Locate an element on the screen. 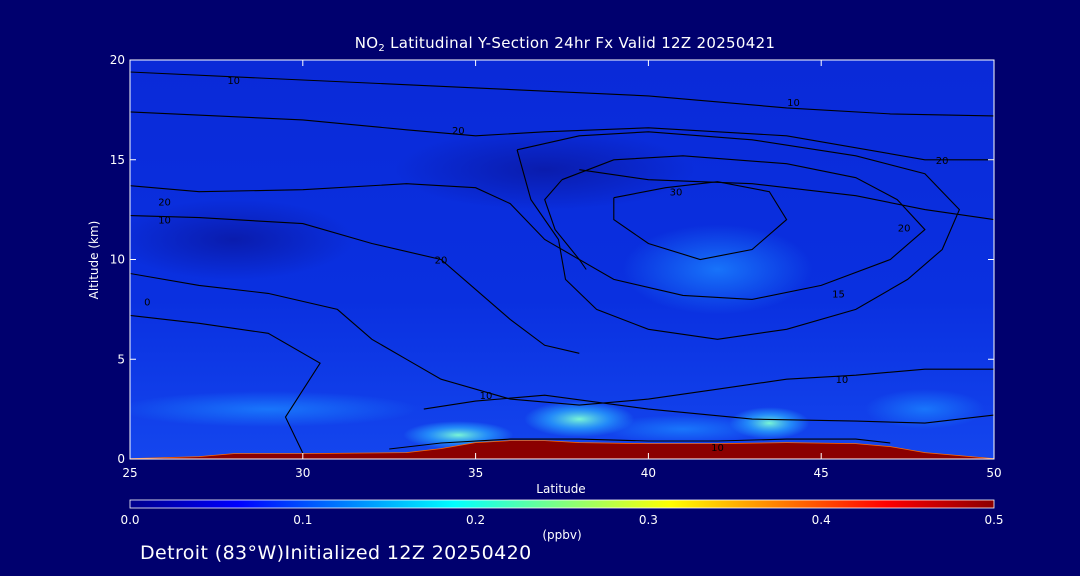 The height and width of the screenshot is (576, 1080). y-tick-label: 15 is located at coordinates (117, 160).